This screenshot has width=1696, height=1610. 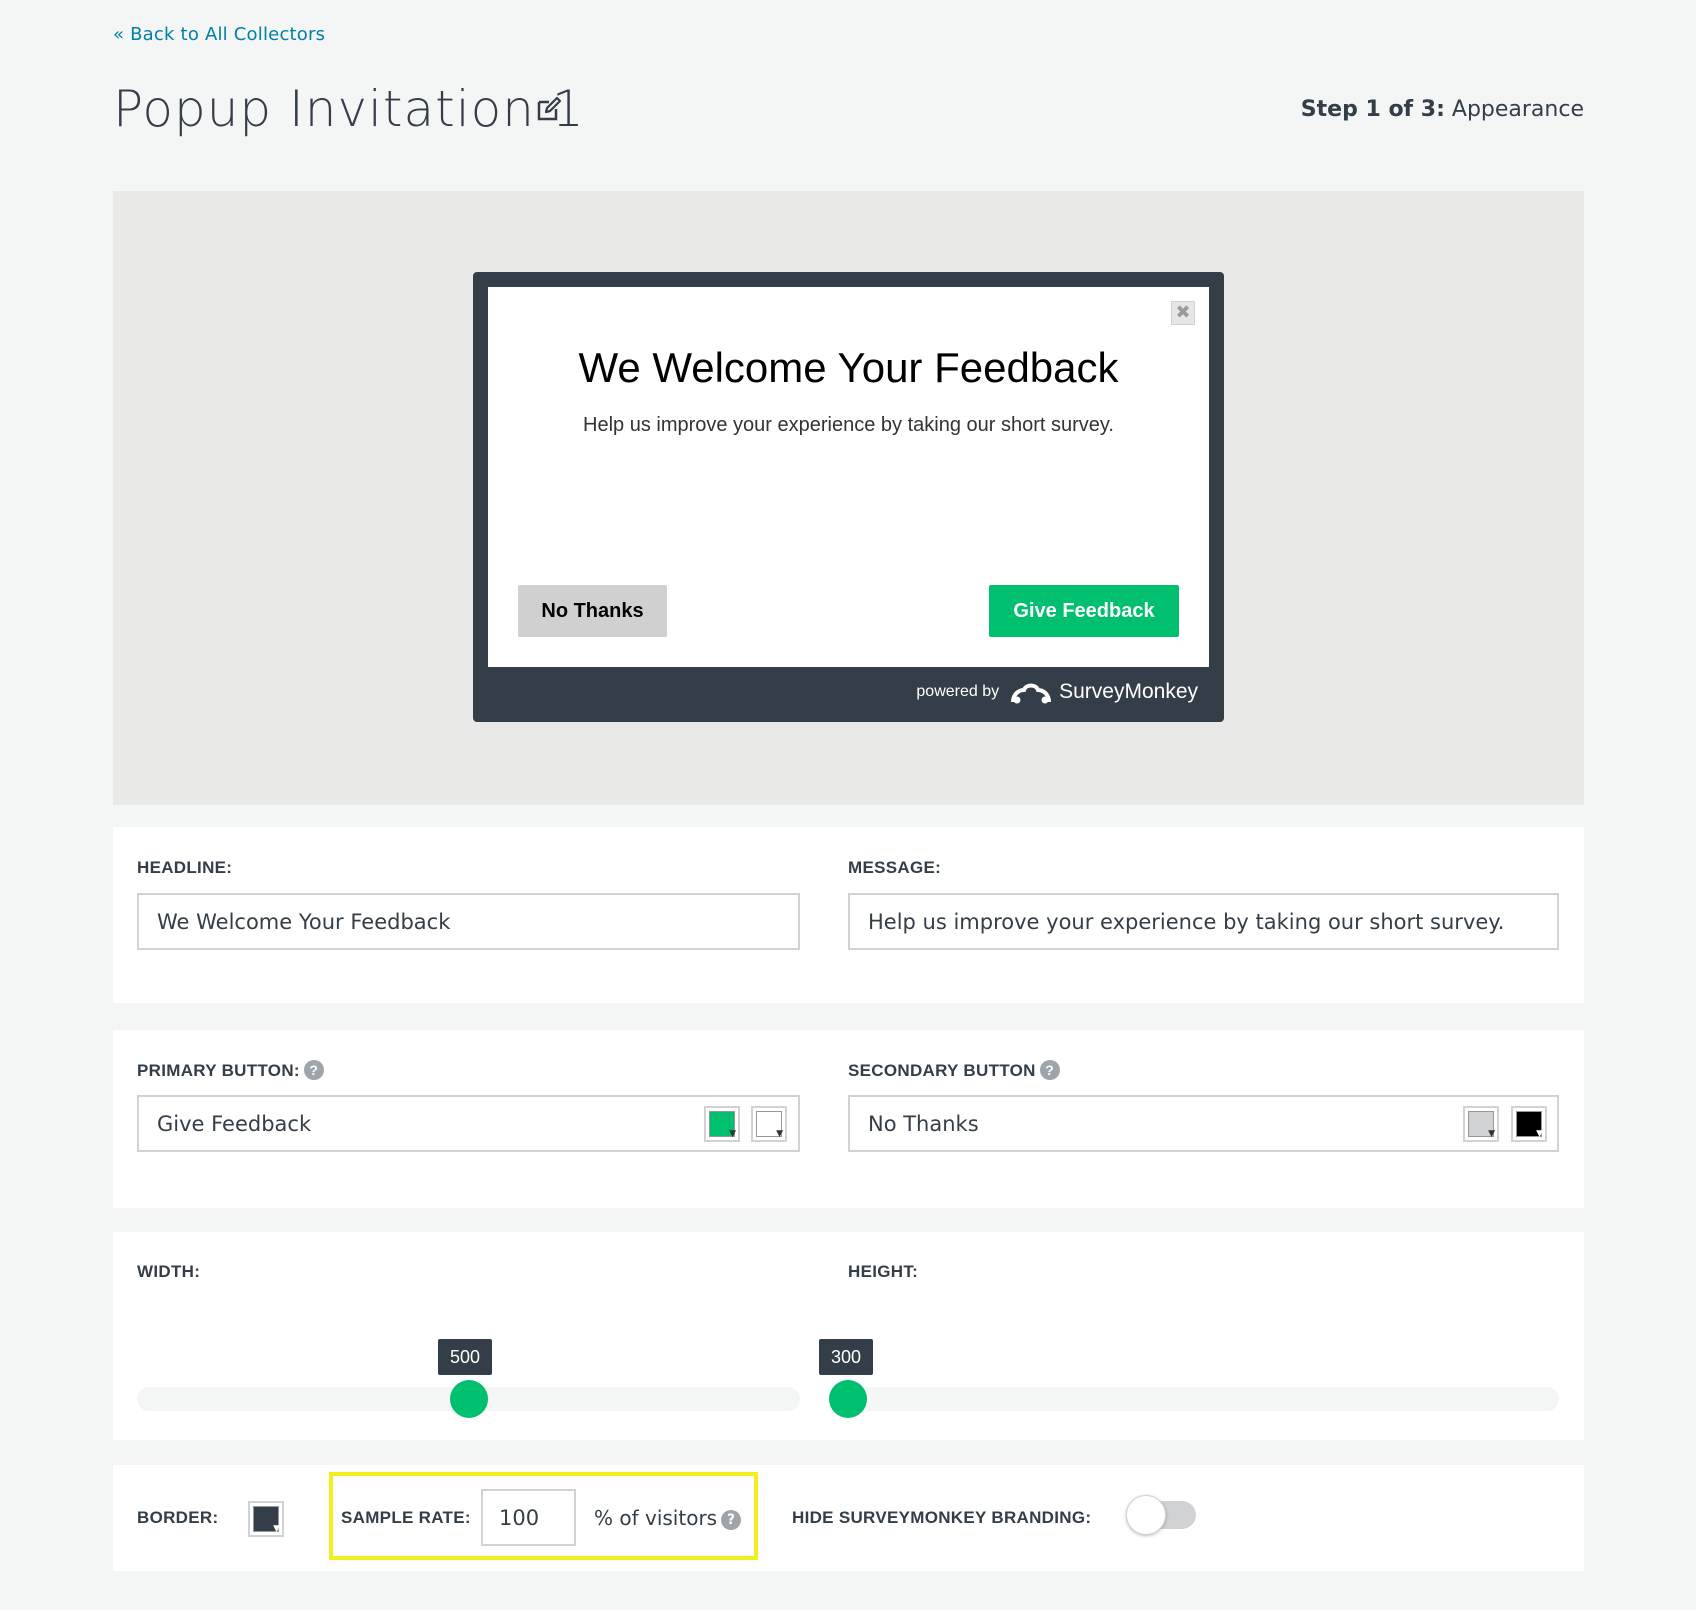 I want to click on no-thanks-button: No Thanks, so click(x=592, y=611).